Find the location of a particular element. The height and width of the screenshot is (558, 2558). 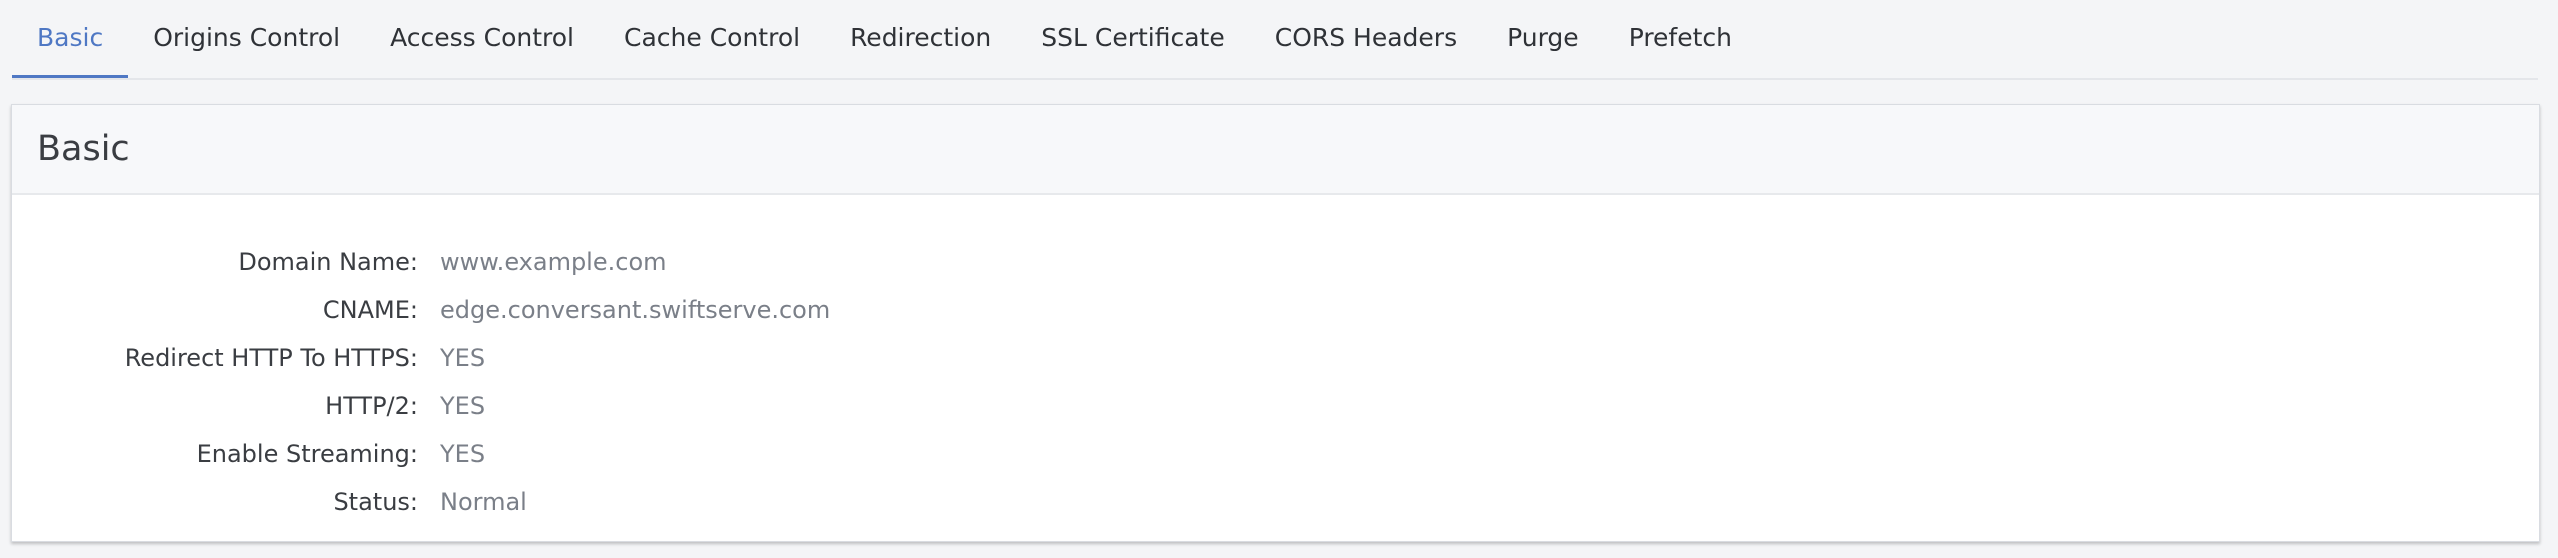

detail-value: Normal is located at coordinates (483, 502).